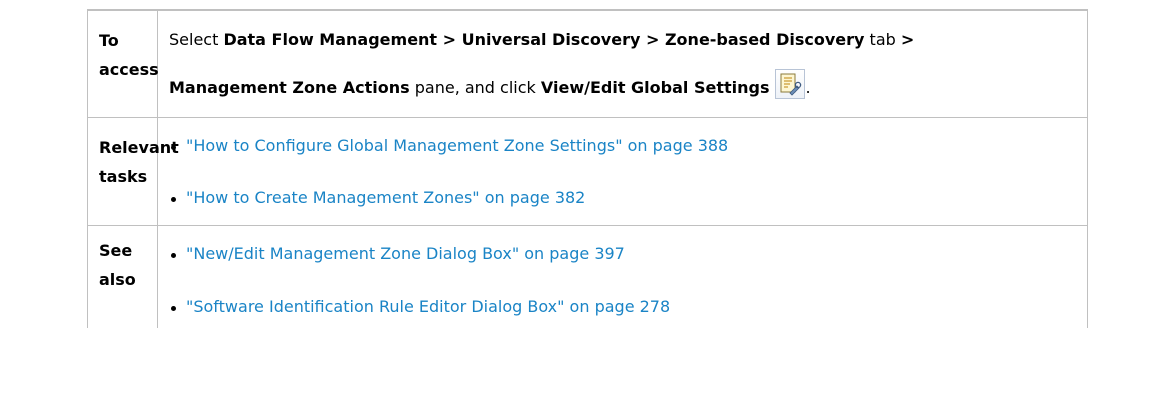 The height and width of the screenshot is (393, 1167). Describe the element at coordinates (123, 63) in the screenshot. I see `to-access-label: To access` at that location.